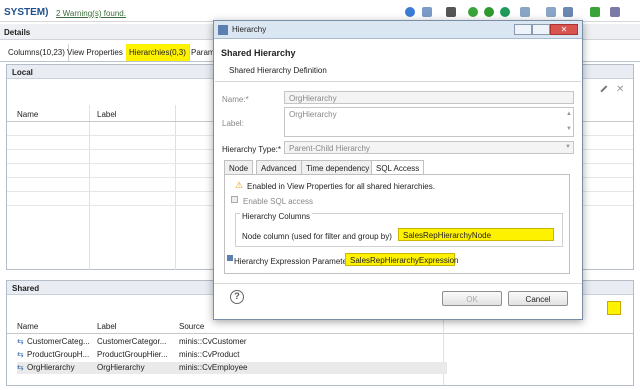 The width and height of the screenshot is (640, 390). Describe the element at coordinates (320, 11) in the screenshot. I see `top-toolbar: SYSTEM) 2 Warning(s) found.` at that location.